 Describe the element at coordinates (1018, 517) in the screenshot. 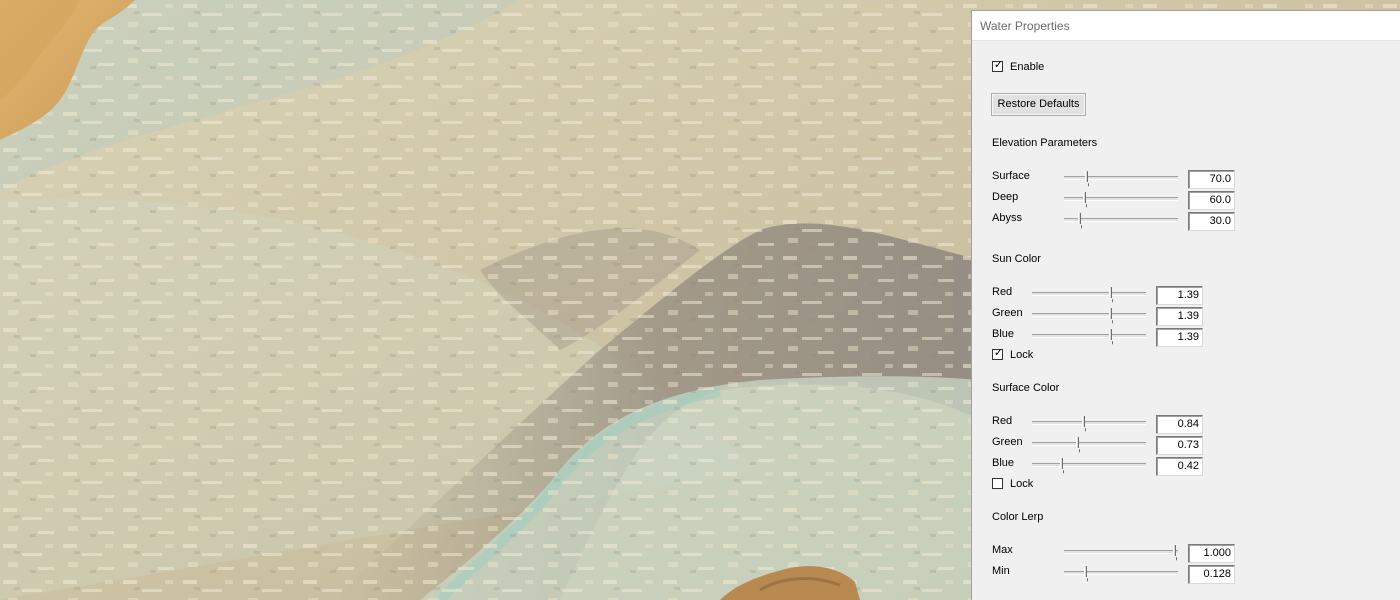

I see `color-lerp-heading: Color Lerp` at that location.